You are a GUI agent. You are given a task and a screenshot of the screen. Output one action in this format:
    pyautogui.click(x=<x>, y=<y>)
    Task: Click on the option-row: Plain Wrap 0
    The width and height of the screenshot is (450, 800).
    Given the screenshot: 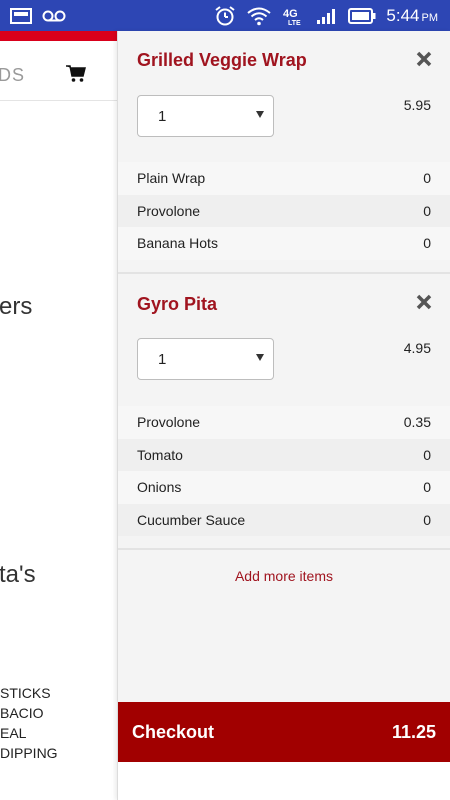 What is the action you would take?
    pyautogui.click(x=284, y=178)
    